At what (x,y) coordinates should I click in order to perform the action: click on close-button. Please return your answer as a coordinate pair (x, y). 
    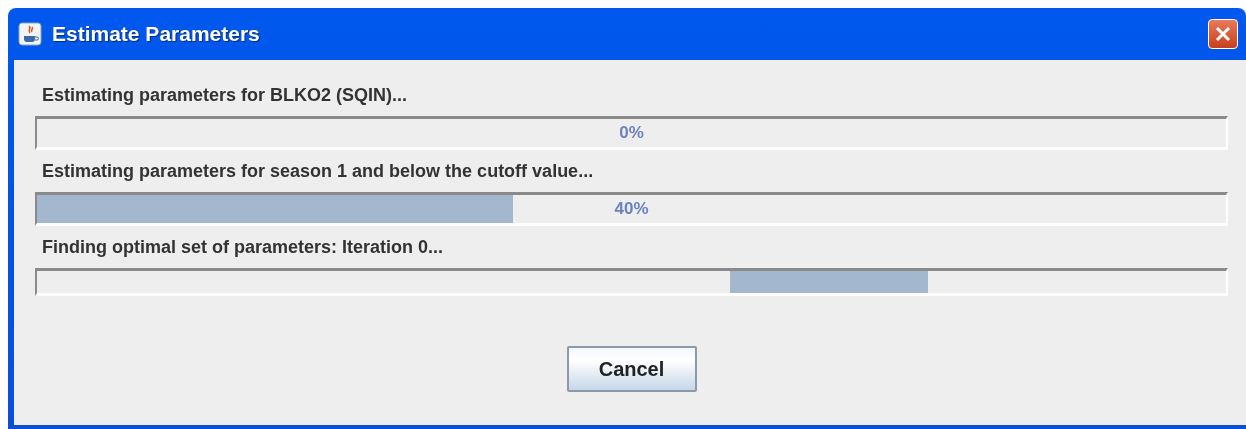
    Looking at the image, I should click on (1223, 34).